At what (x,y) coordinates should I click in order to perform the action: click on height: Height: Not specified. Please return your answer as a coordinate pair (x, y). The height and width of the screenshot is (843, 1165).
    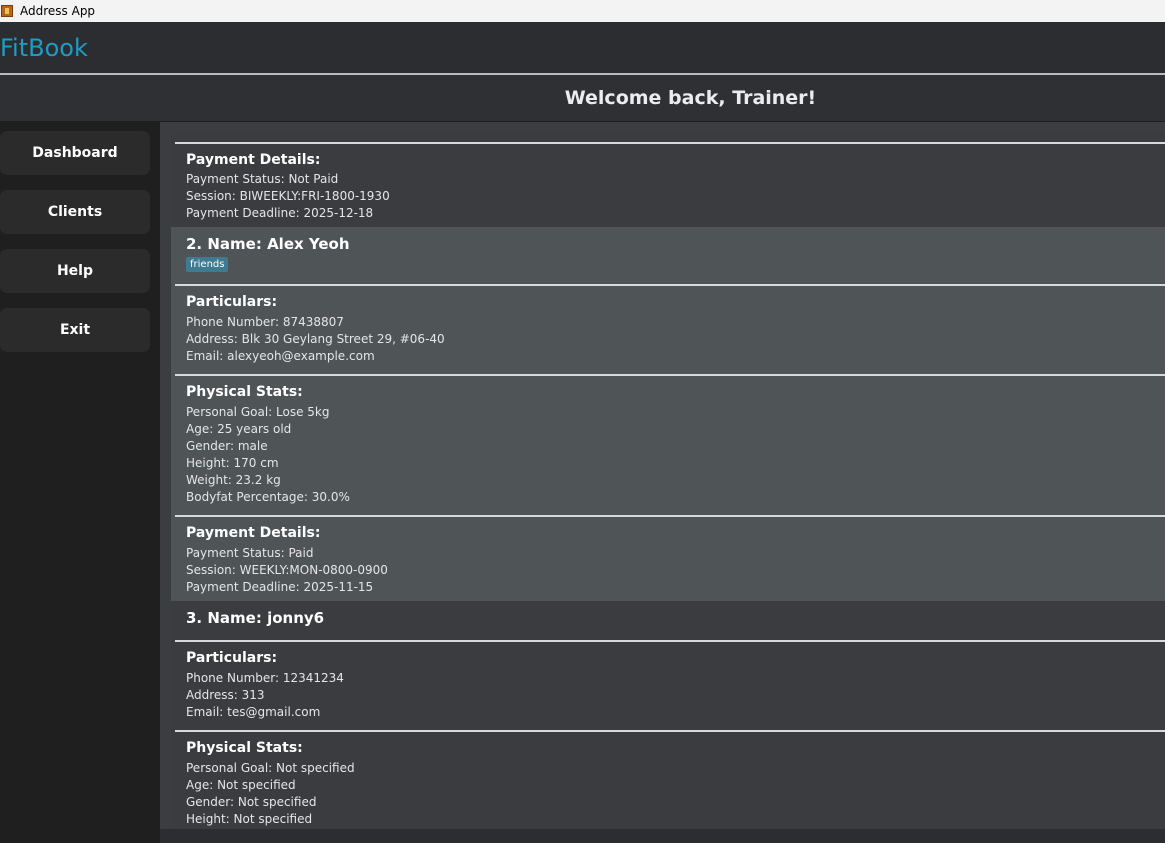
    Looking at the image, I should click on (249, 819).